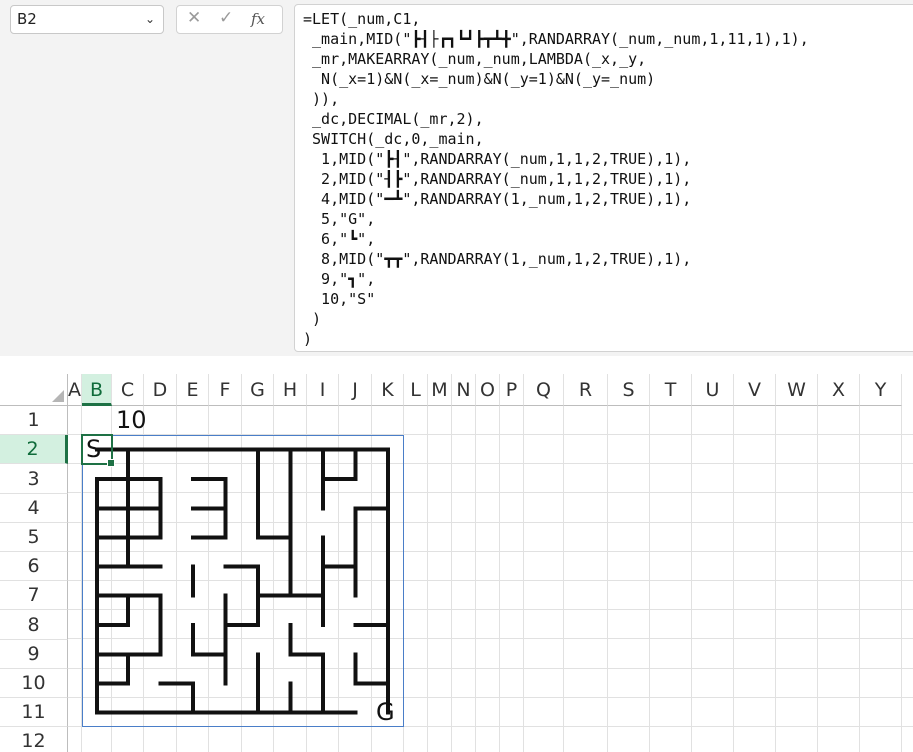  Describe the element at coordinates (393, 139) in the screenshot. I see `formula-line: SWITCH(_dc,0,_main,` at that location.